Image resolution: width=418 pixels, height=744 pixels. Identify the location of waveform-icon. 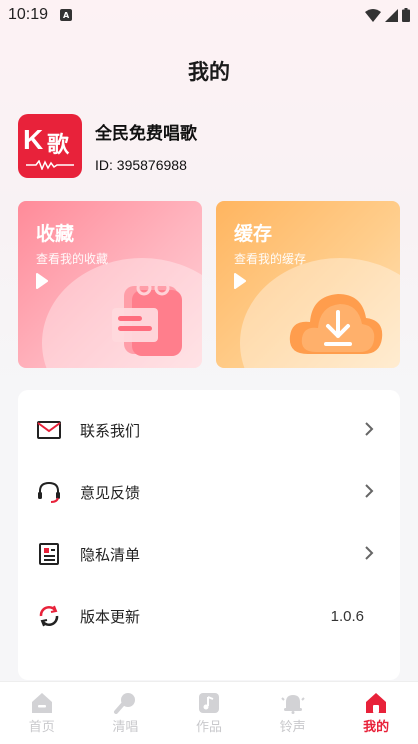
(50, 165).